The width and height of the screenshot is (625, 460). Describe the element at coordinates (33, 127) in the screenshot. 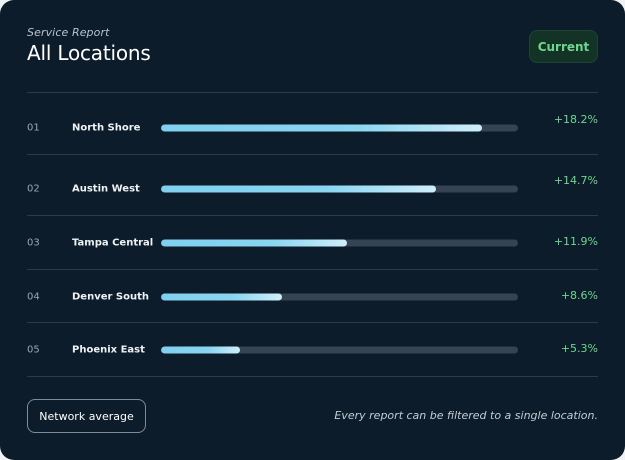

I see `row-index: 01` at that location.